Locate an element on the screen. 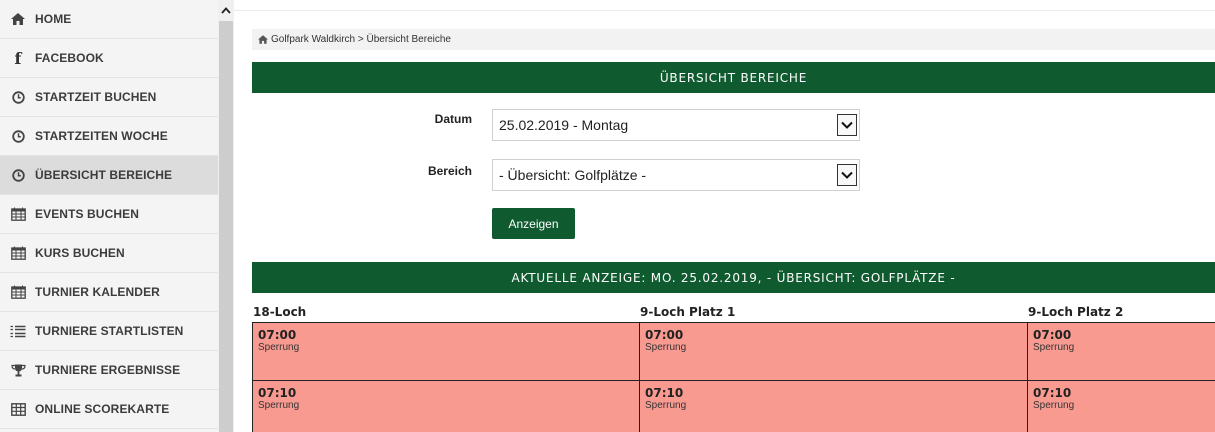 The height and width of the screenshot is (432, 1215). table-icon is located at coordinates (18, 409).